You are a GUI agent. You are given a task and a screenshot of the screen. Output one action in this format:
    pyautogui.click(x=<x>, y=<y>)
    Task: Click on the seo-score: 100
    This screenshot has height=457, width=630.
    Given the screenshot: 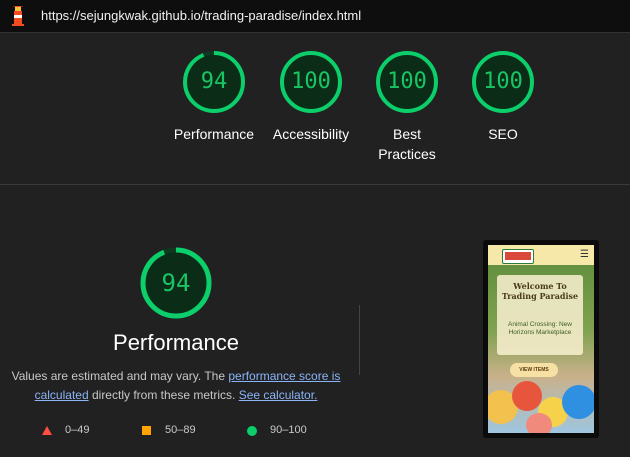 What is the action you would take?
    pyautogui.click(x=503, y=81)
    